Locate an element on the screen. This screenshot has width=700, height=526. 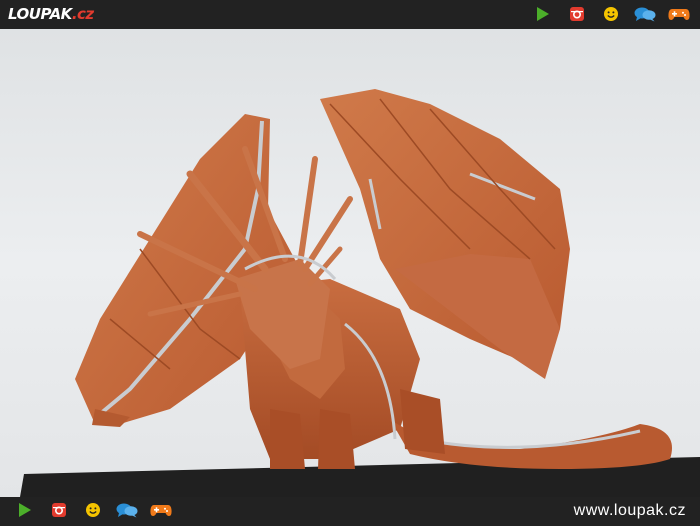
site-logo: LOUPAK.cz is located at coordinates (51, 14).